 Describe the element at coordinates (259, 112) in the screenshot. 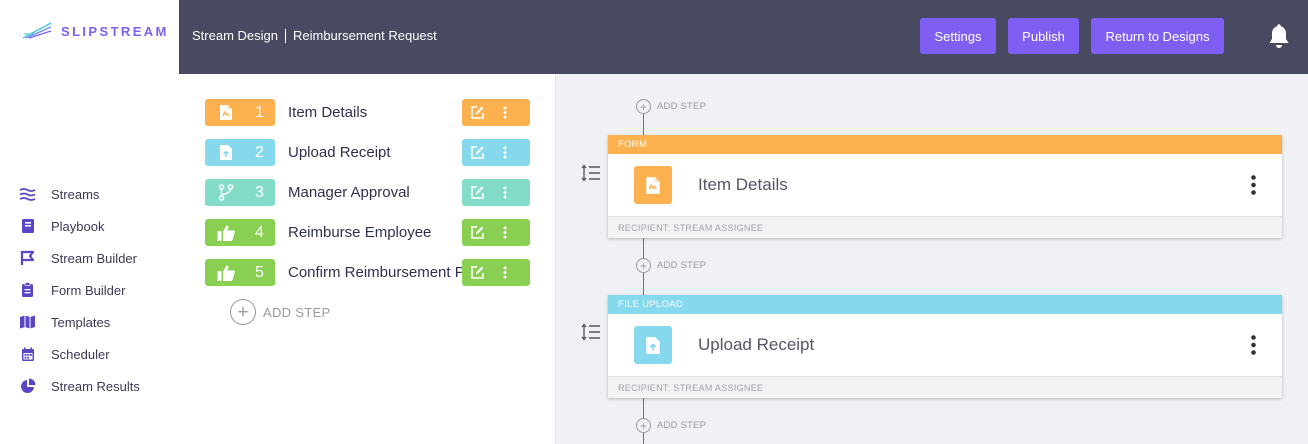

I see `step-number: 1` at that location.